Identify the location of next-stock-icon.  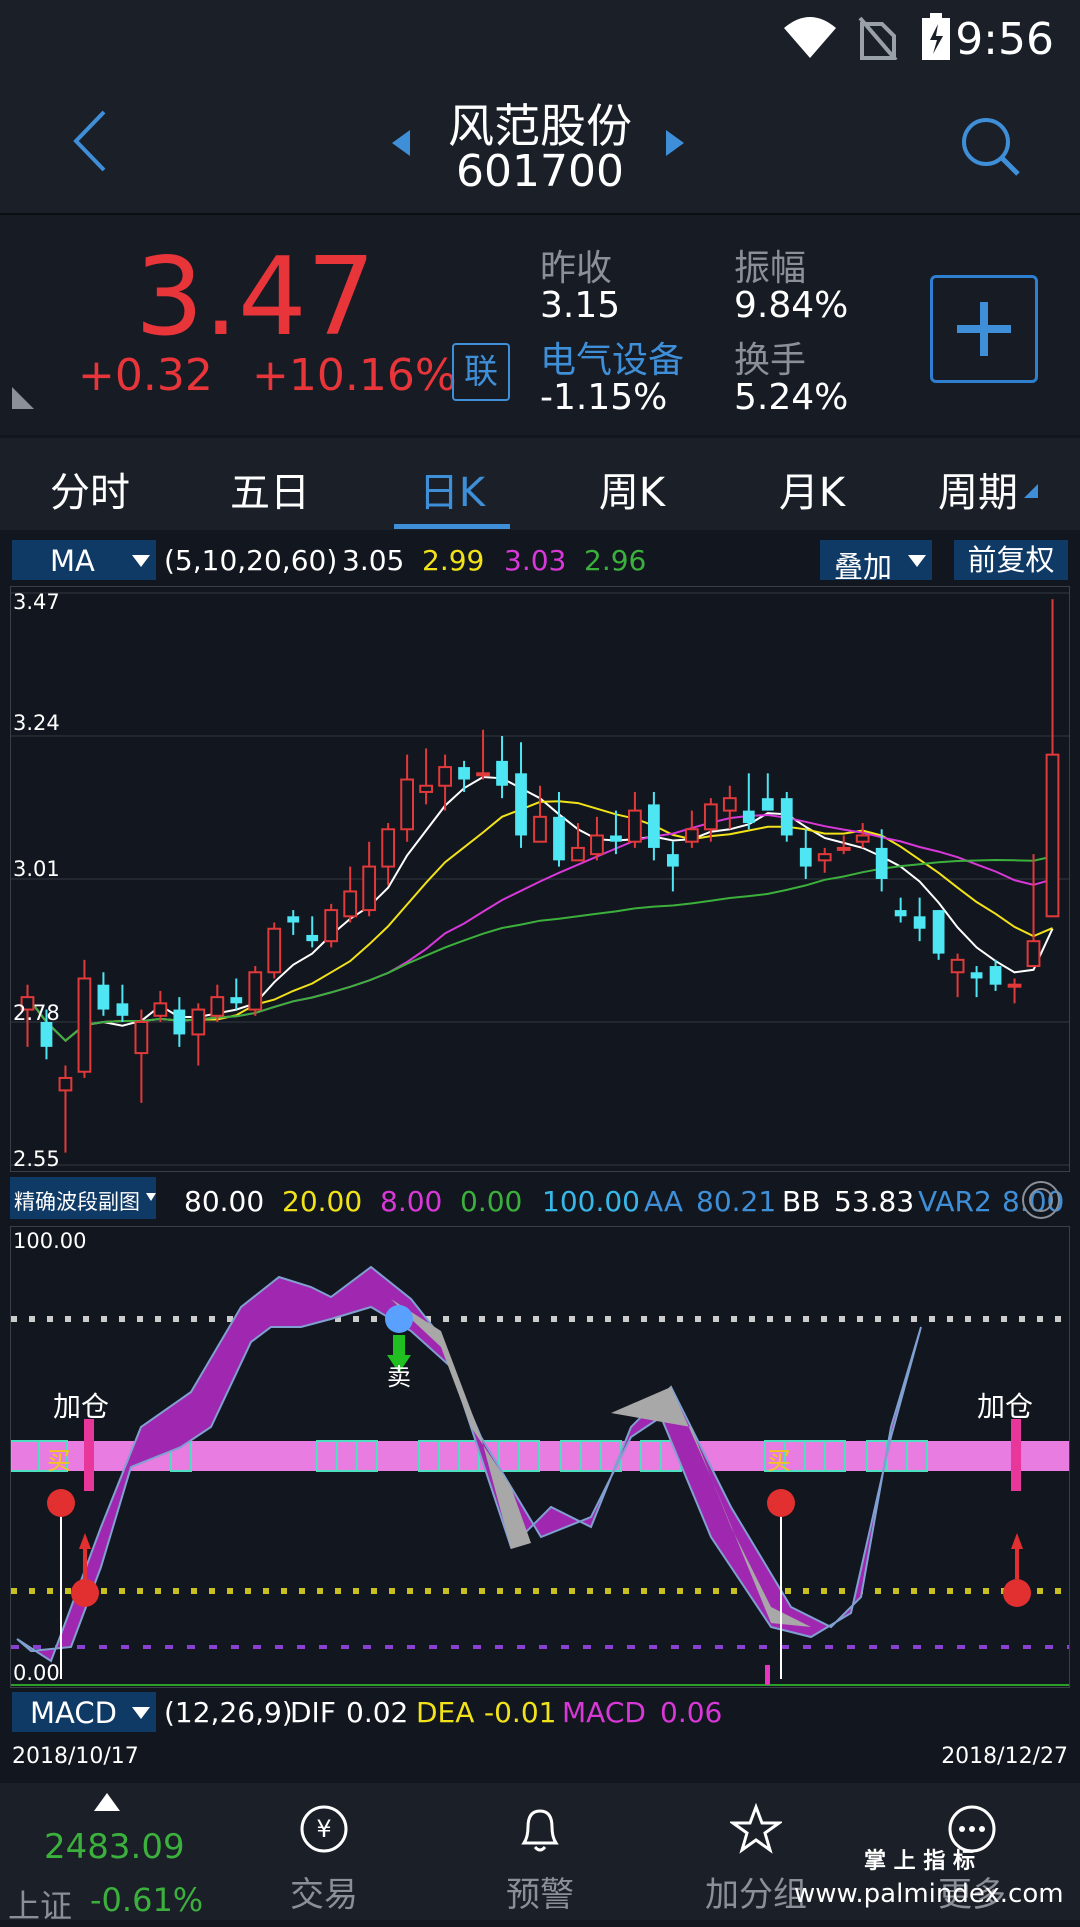
(675, 143).